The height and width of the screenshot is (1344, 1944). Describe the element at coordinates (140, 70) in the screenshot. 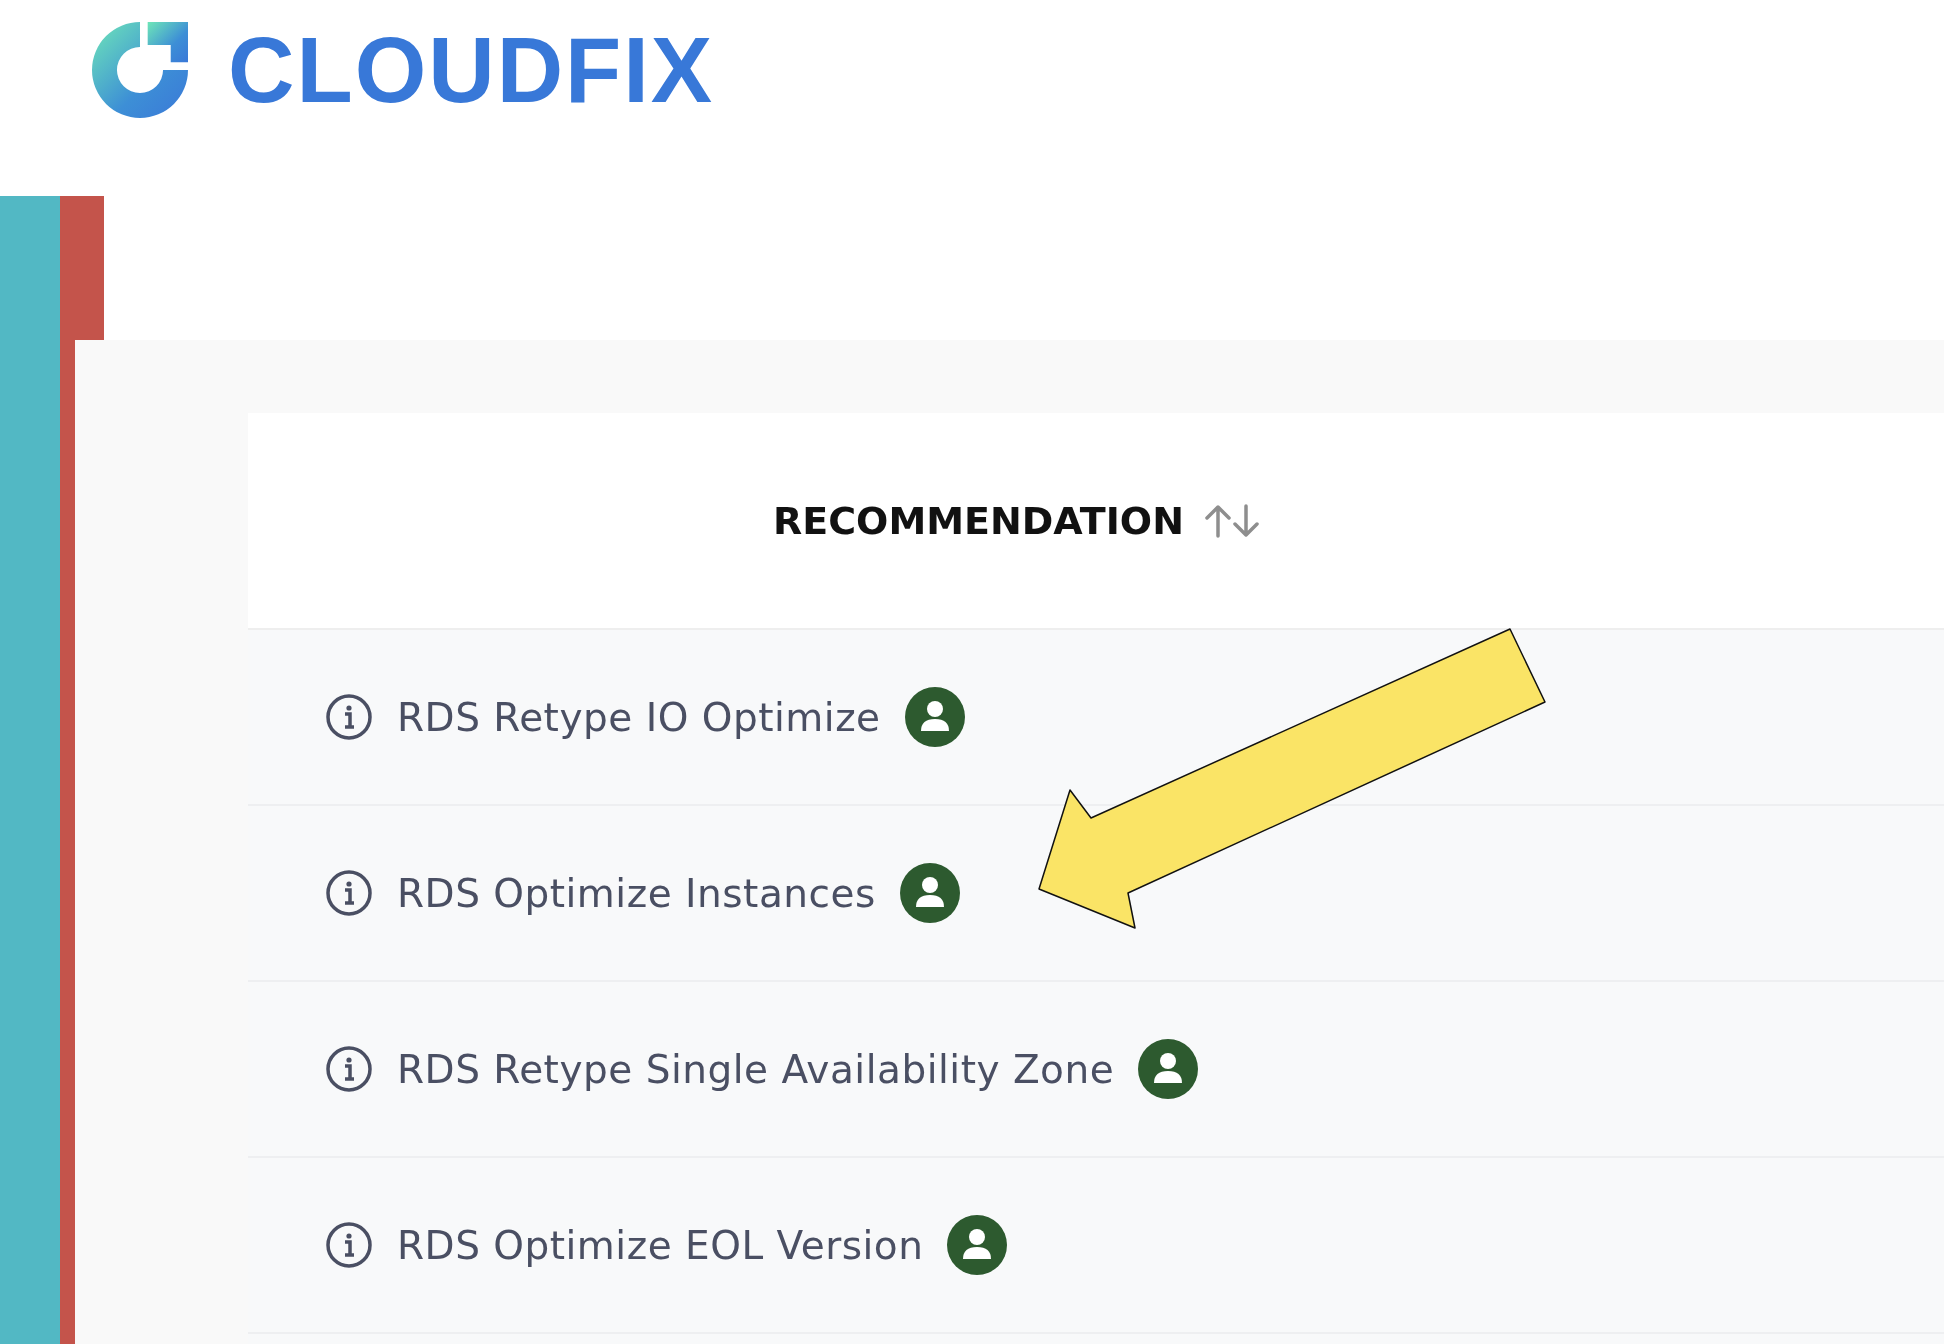

I see `logo-icon` at that location.